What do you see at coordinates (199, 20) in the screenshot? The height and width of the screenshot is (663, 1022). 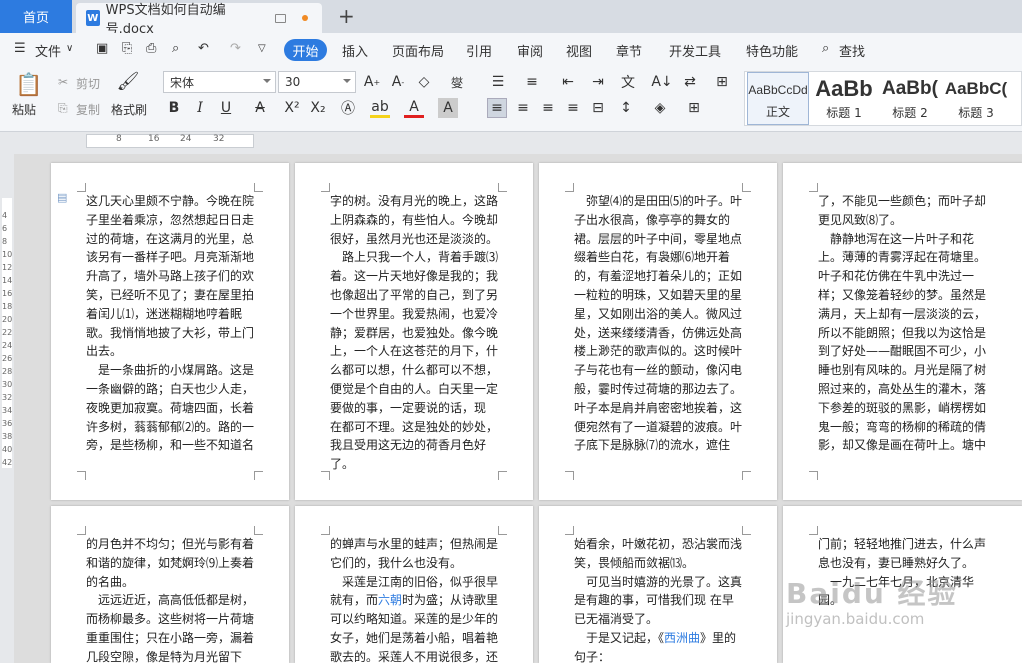 I see `document-tab: W WPS文档如何自动编号.docx` at bounding box center [199, 20].